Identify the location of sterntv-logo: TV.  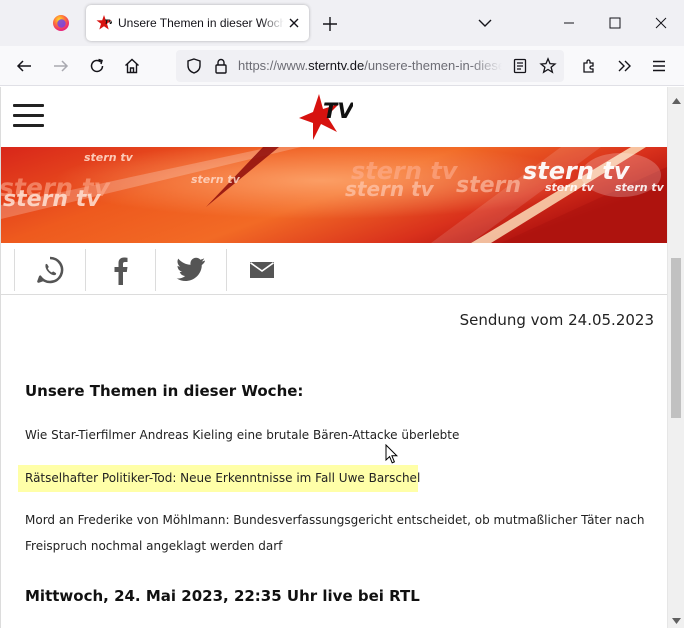
(327, 117).